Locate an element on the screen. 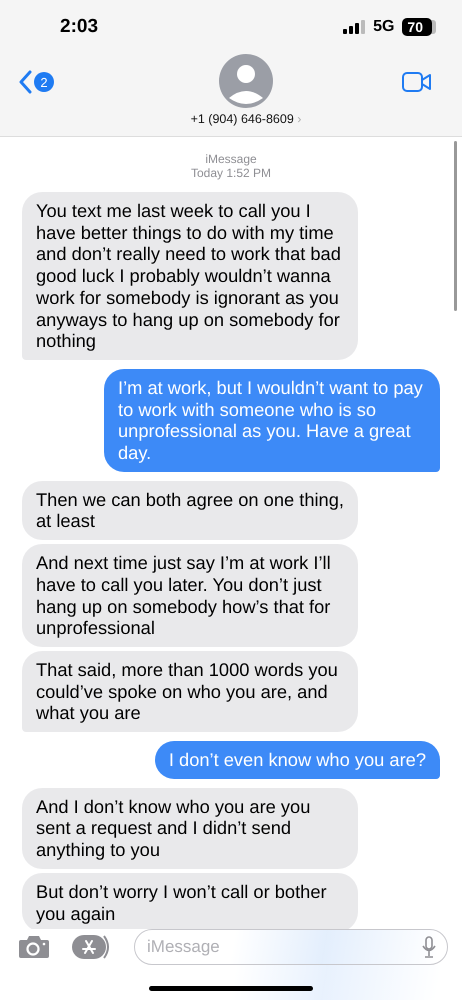 The width and height of the screenshot is (462, 1000). message-bubble: Then we can both agree on one thing, at least is located at coordinates (190, 510).